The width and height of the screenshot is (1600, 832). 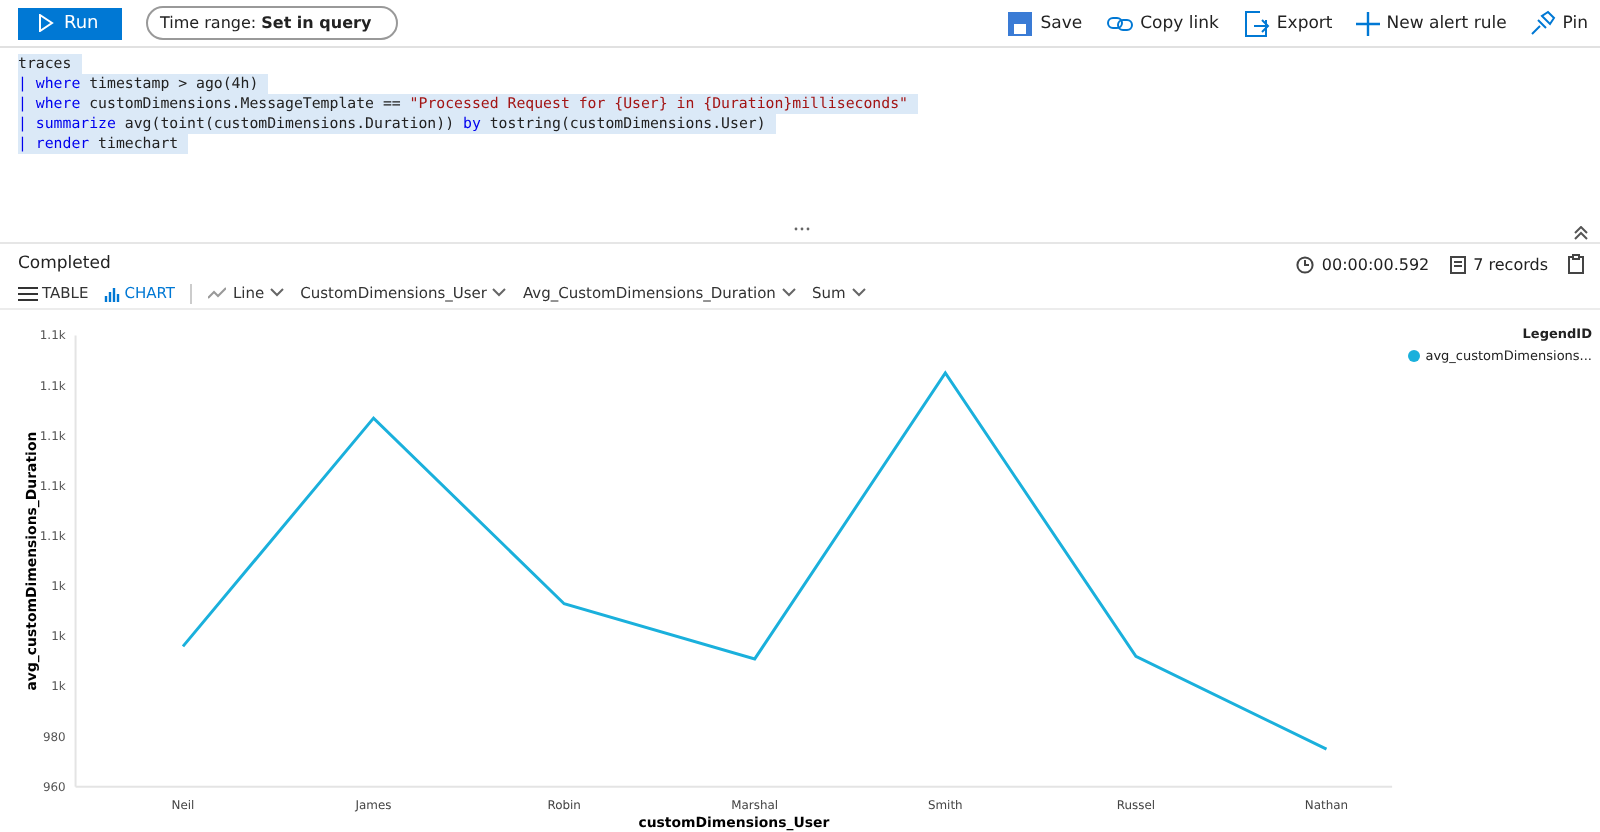 I want to click on records-count: 7 records, so click(x=1510, y=264).